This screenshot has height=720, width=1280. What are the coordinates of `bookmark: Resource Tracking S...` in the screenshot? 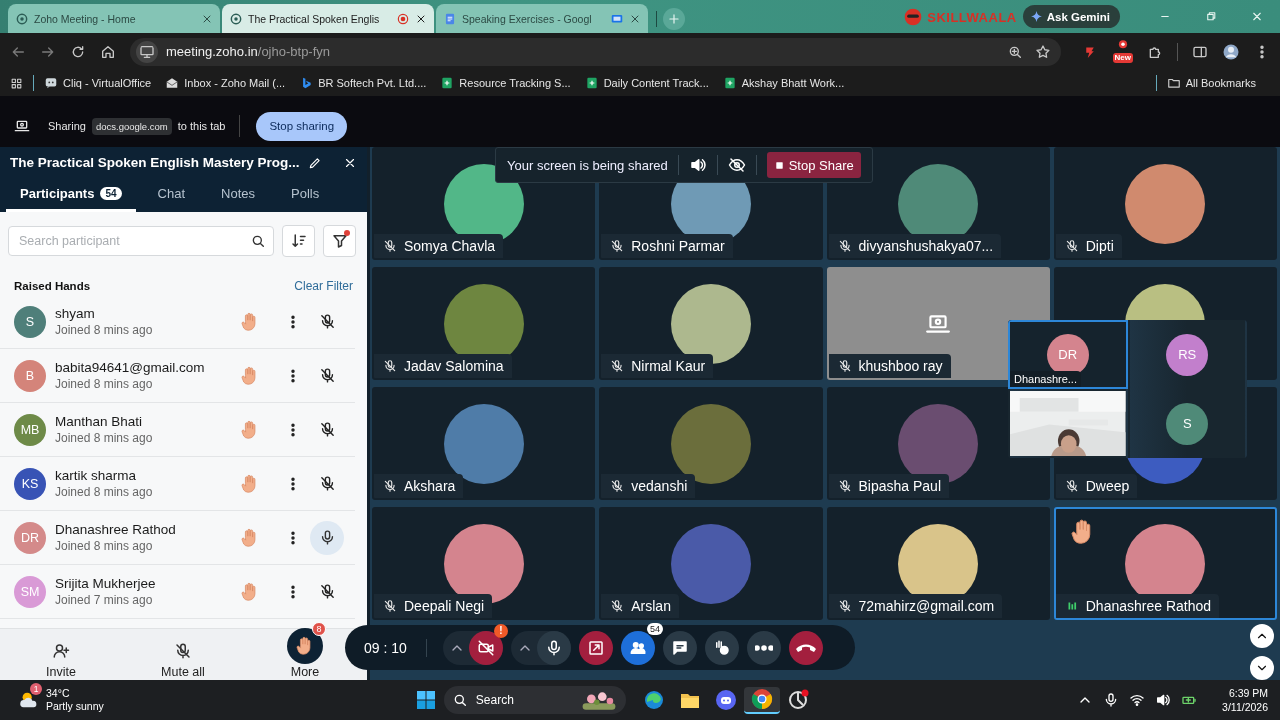 It's located at (509, 83).